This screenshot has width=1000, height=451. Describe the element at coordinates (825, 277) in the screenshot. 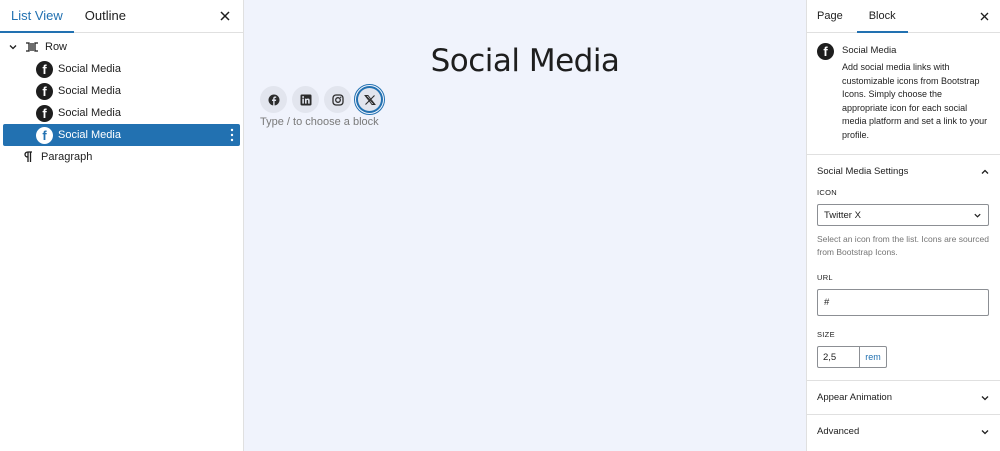

I see `url-field-label: URL` at that location.